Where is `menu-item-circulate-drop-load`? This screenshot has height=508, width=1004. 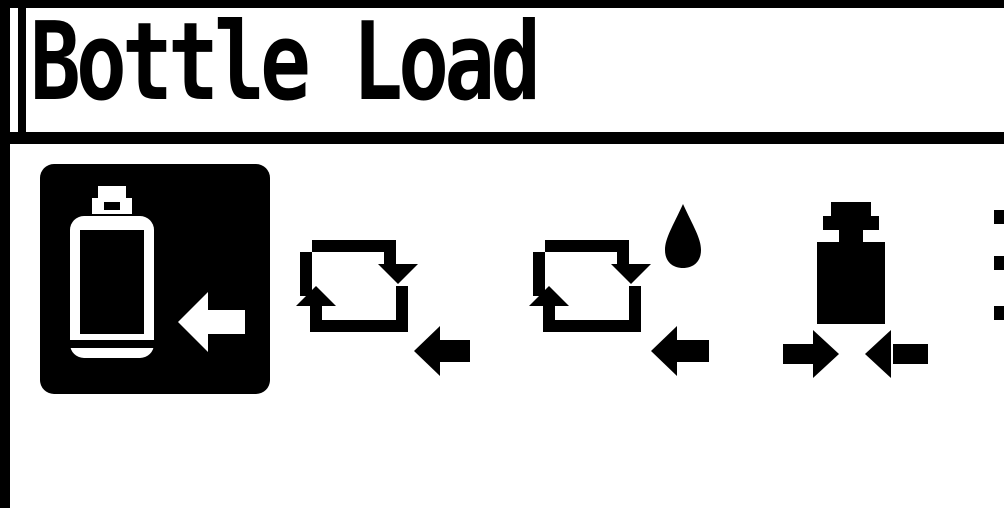 menu-item-circulate-drop-load is located at coordinates (618, 305).